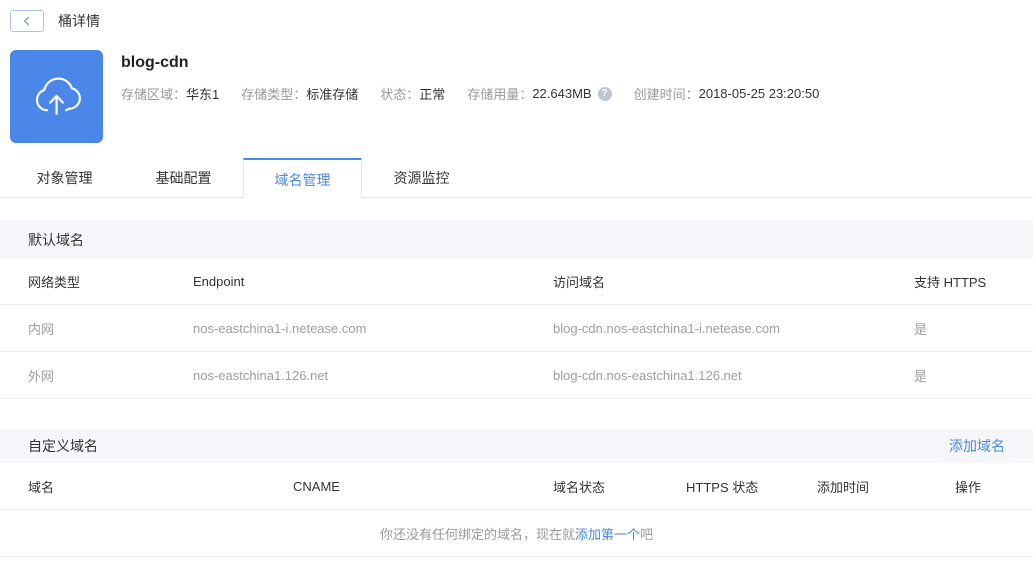 The height and width of the screenshot is (562, 1033). I want to click on col-https-support: 支持 HTTPS, so click(950, 282).